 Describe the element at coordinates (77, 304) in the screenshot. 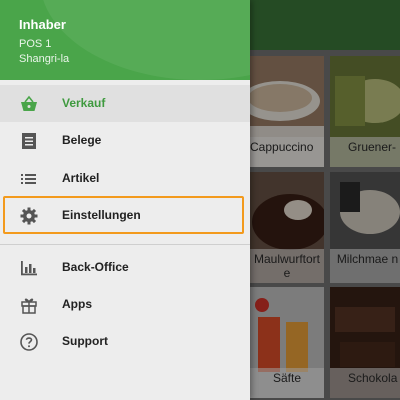

I see `nav-item-label: Apps` at that location.